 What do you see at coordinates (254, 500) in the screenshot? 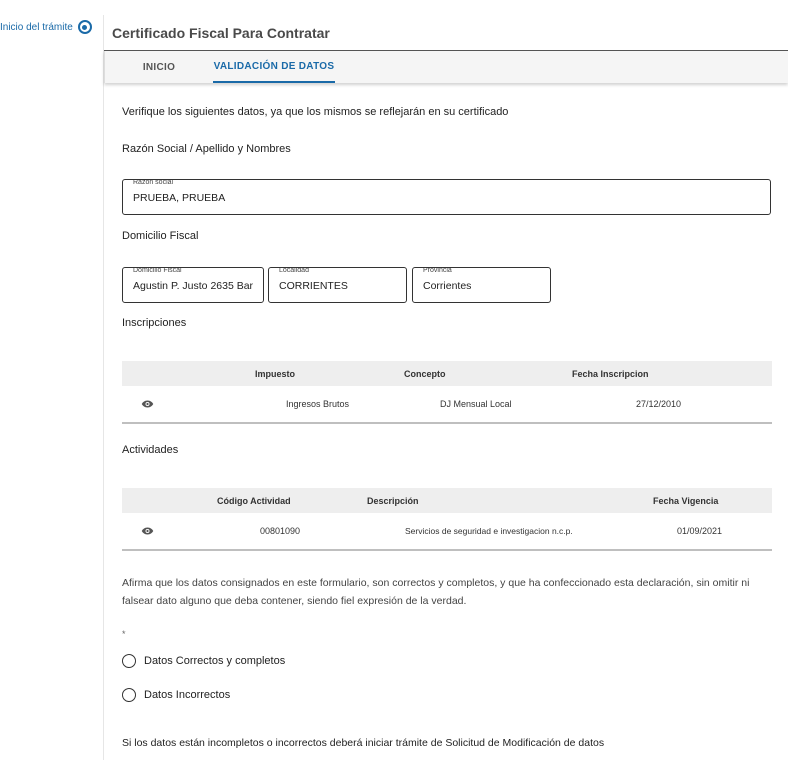
I see `column-header-codigo-actividad: Código Actividad` at bounding box center [254, 500].